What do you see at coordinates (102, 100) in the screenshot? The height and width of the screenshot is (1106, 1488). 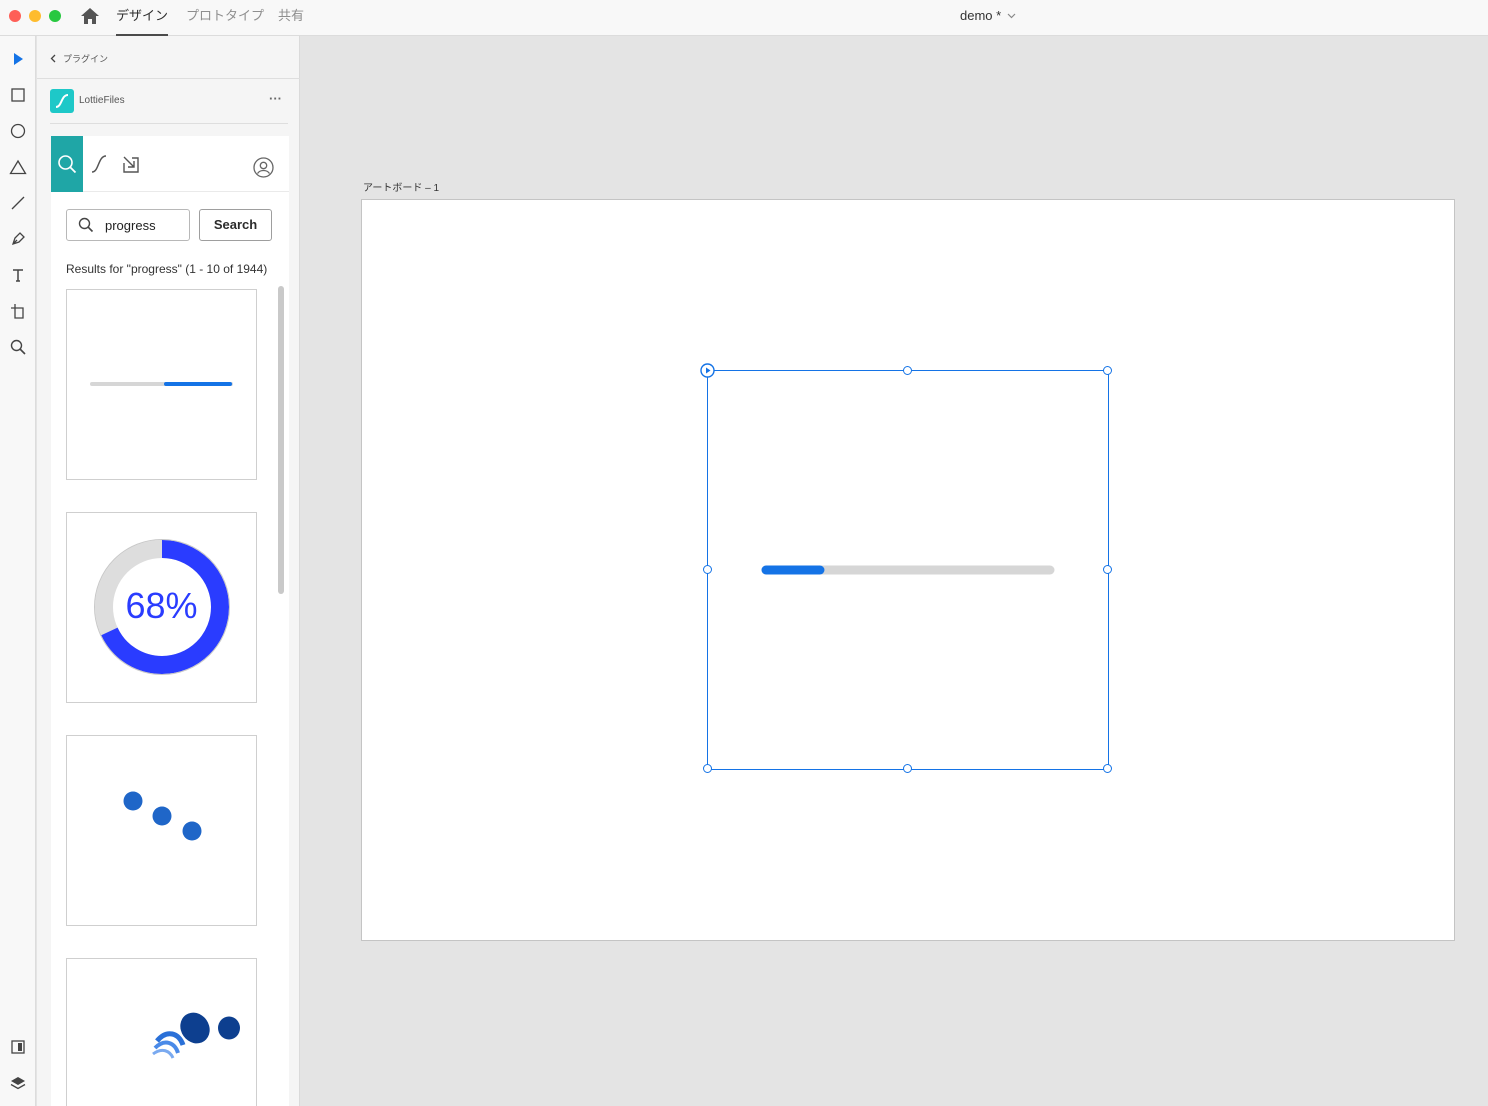 I see `plugin-name: LottieFiles` at bounding box center [102, 100].